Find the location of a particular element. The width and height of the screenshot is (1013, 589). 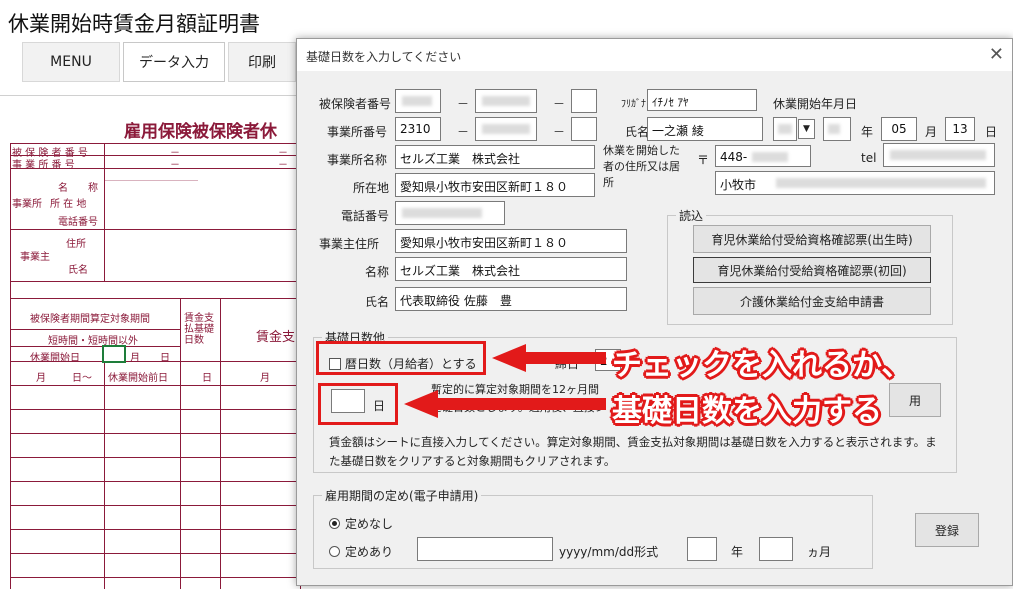

annotation-line-2: 基礎日数を入力する is located at coordinates (747, 411).